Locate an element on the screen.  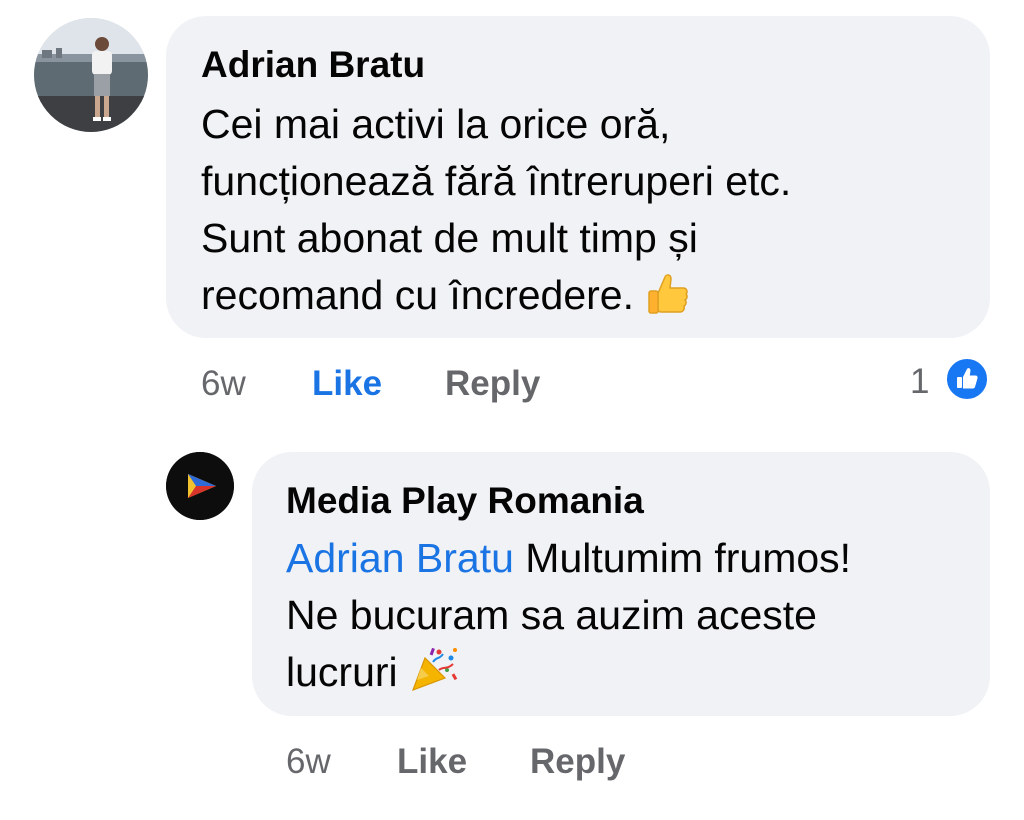
reply-text-line: Adrian Bratu Multumim frumos! is located at coordinates (631, 558).